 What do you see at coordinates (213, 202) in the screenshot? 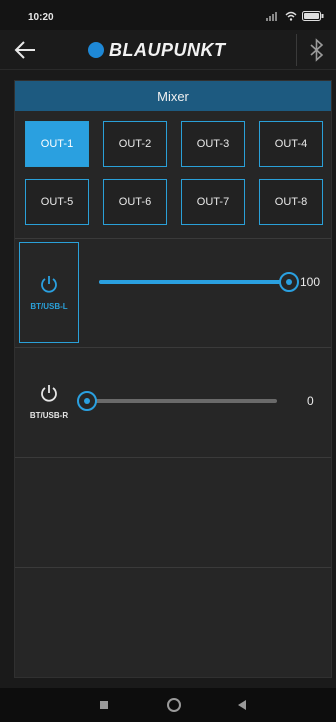
I see `output-button-7: OUT-7` at bounding box center [213, 202].